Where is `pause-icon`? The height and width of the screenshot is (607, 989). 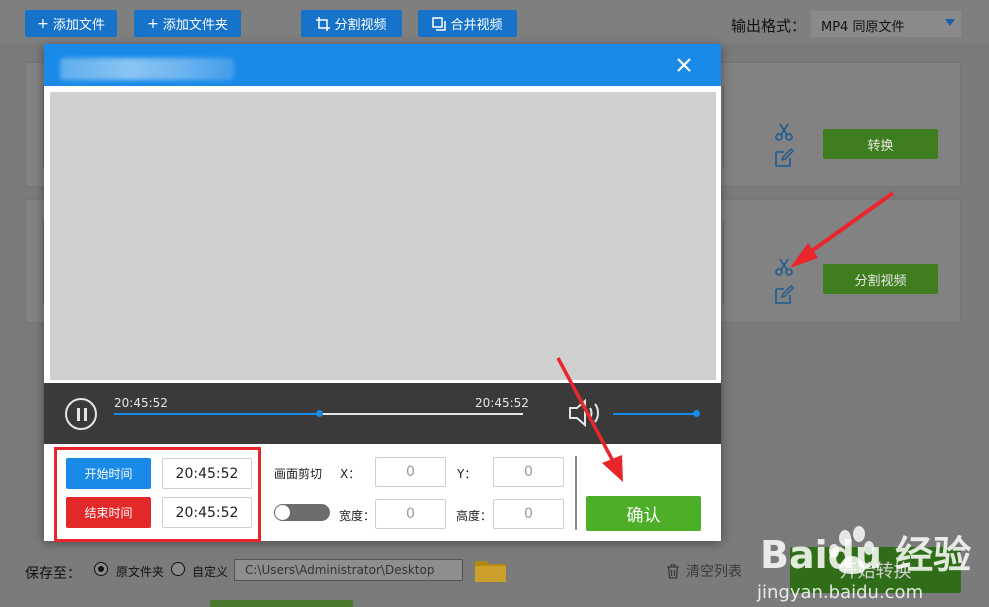 pause-icon is located at coordinates (81, 414).